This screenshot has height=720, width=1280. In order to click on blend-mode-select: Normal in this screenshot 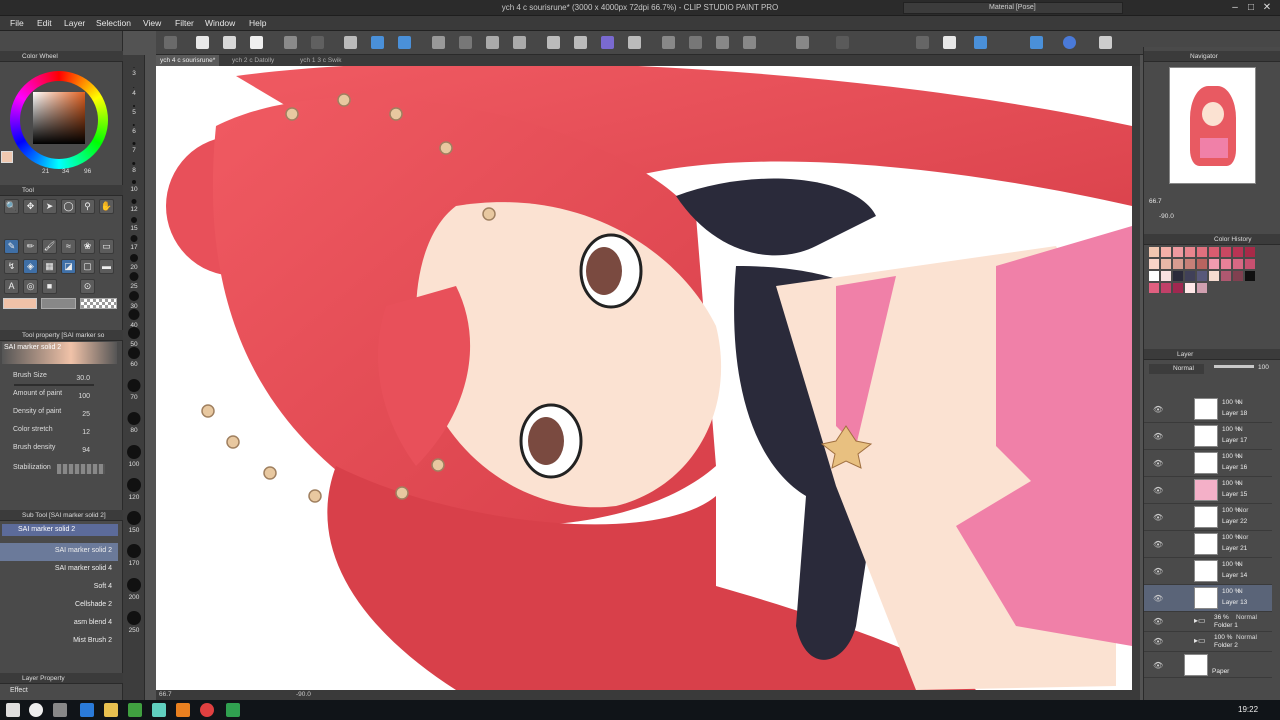, I will do `click(1176, 369)`.